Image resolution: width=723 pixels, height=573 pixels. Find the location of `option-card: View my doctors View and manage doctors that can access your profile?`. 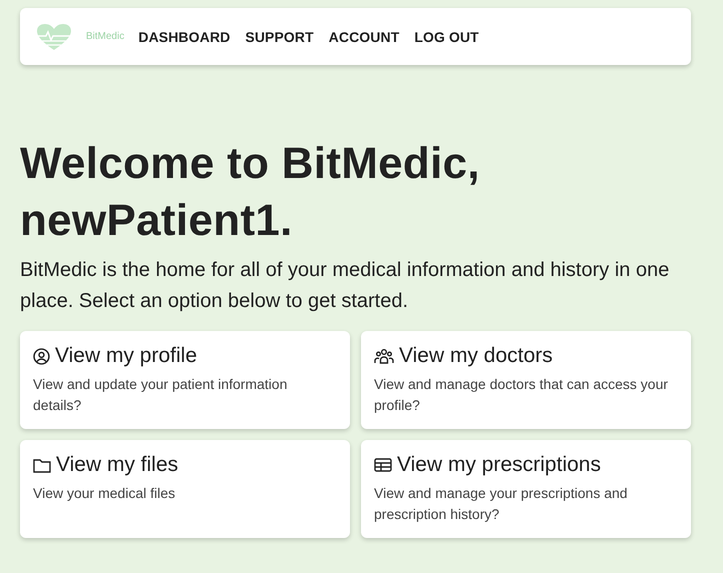

option-card: View my doctors View and manage doctors that can access your profile? is located at coordinates (526, 380).